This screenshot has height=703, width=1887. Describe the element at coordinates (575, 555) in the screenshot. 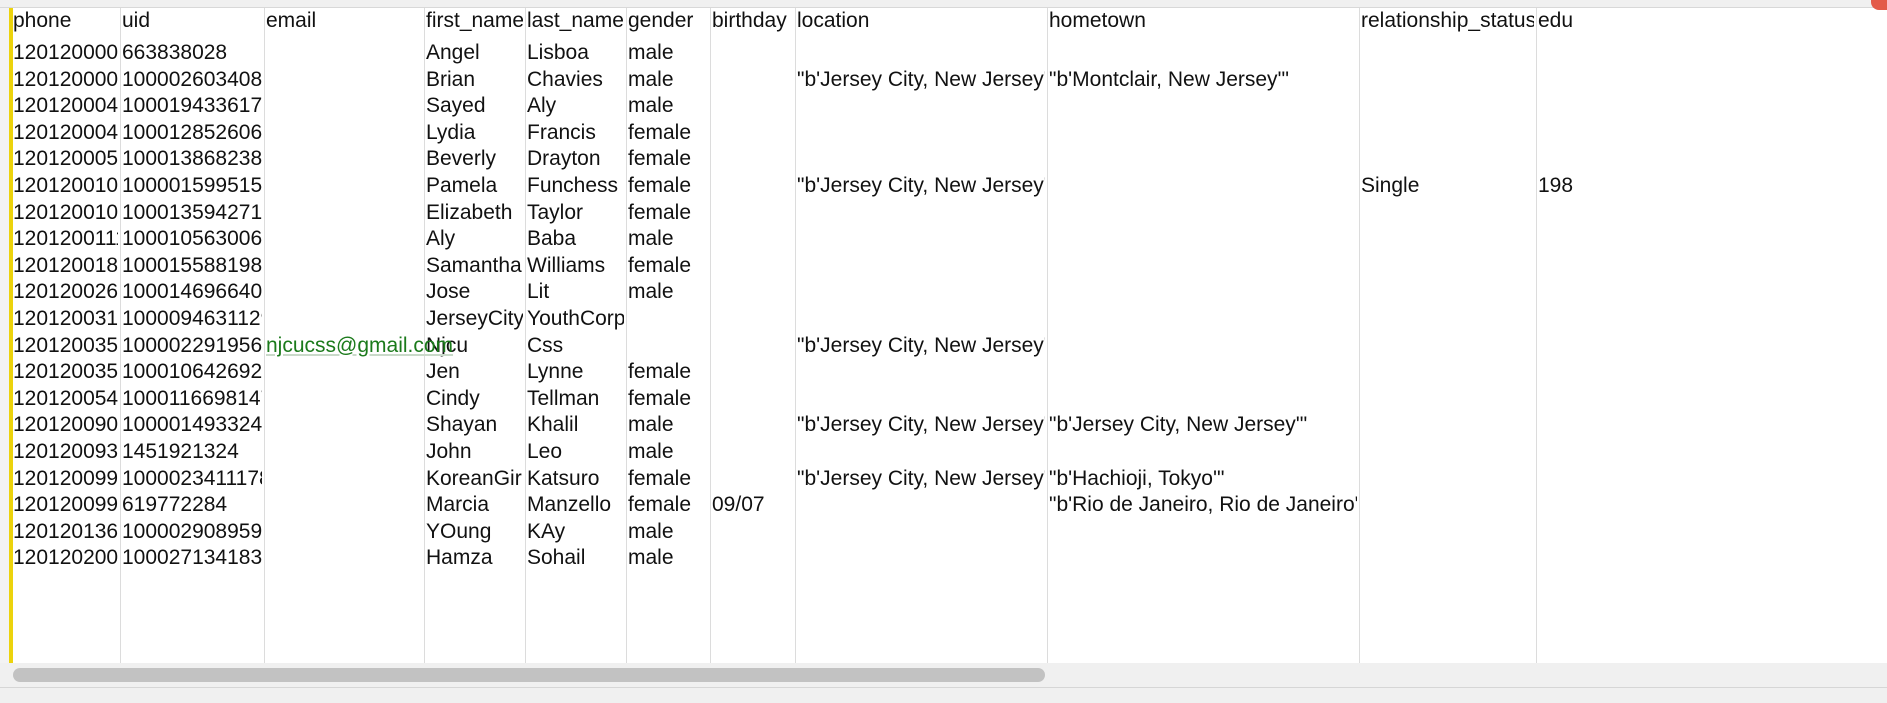

I see `cell-last-name: Sohail` at that location.